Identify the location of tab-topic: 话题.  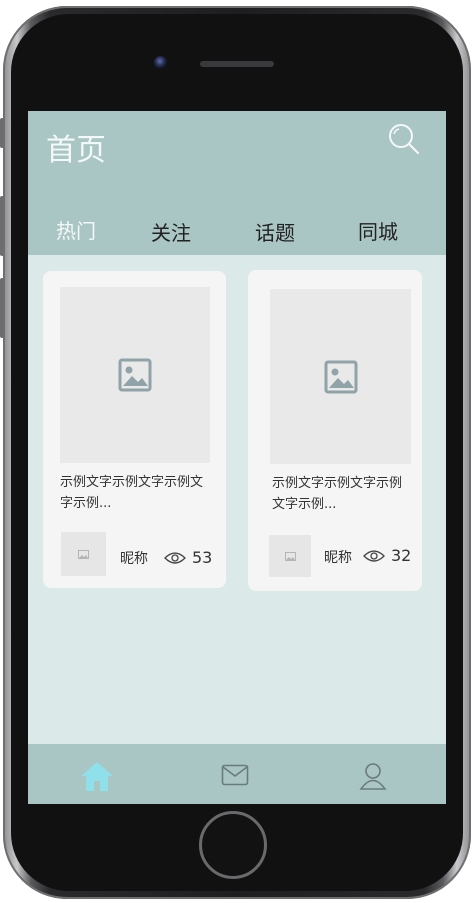
(275, 231).